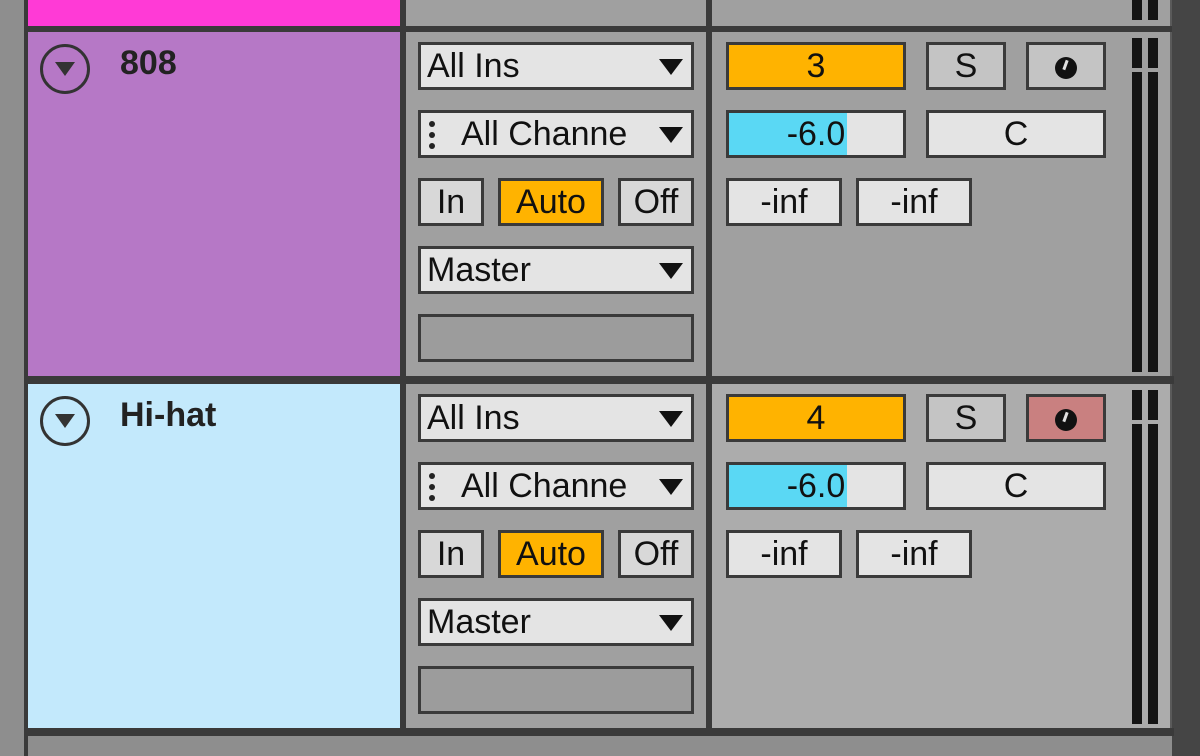 The image size is (1200, 756). What do you see at coordinates (816, 66) in the screenshot?
I see `track-activator-button: 3` at bounding box center [816, 66].